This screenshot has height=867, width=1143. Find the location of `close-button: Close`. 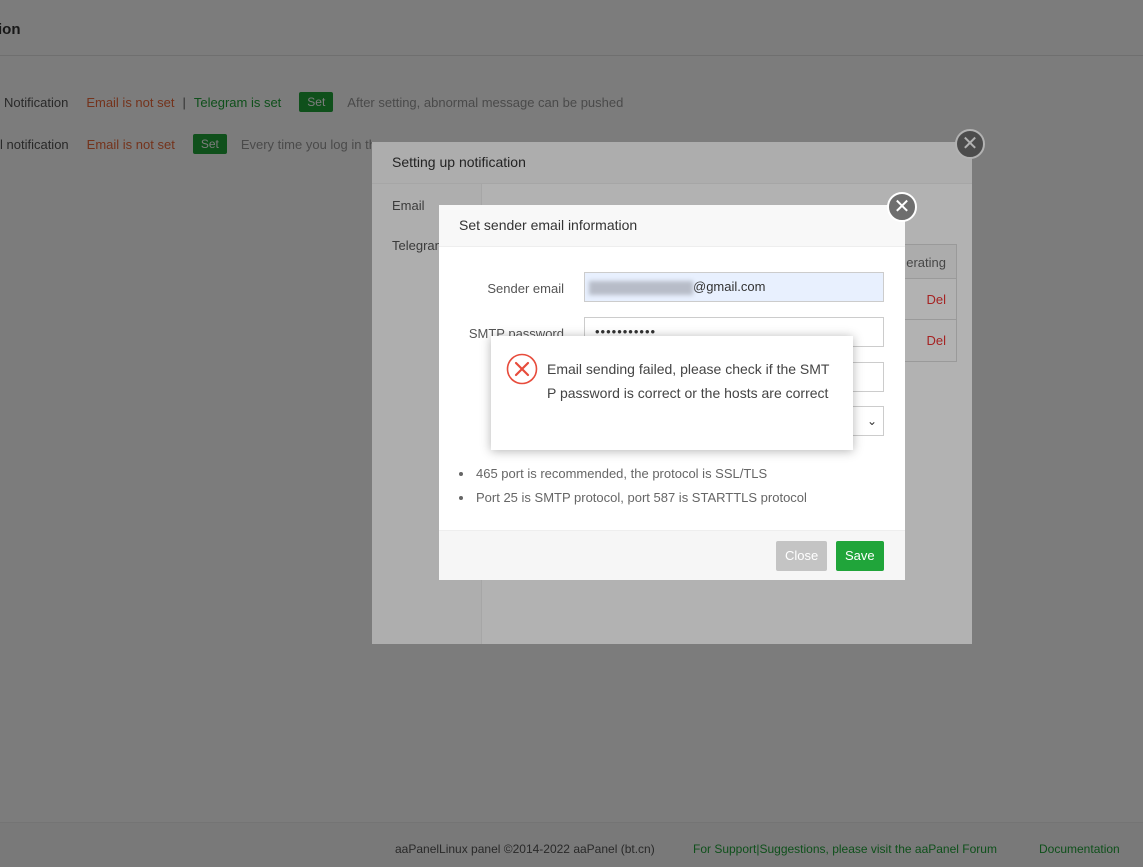

close-button: Close is located at coordinates (802, 556).